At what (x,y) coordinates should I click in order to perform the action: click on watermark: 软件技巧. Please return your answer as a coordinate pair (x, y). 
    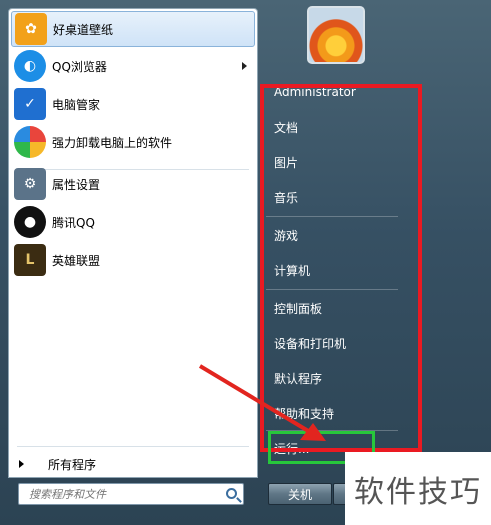
    Looking at the image, I should click on (418, 488).